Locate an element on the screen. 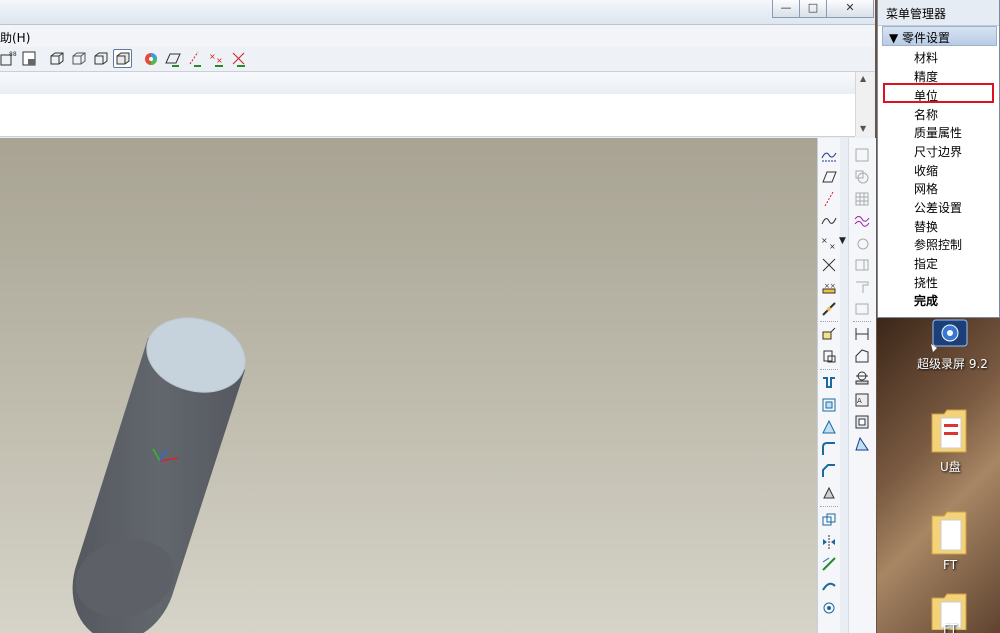 The height and width of the screenshot is (633, 1000). coordinate-system-icon is located at coordinates (829, 265).